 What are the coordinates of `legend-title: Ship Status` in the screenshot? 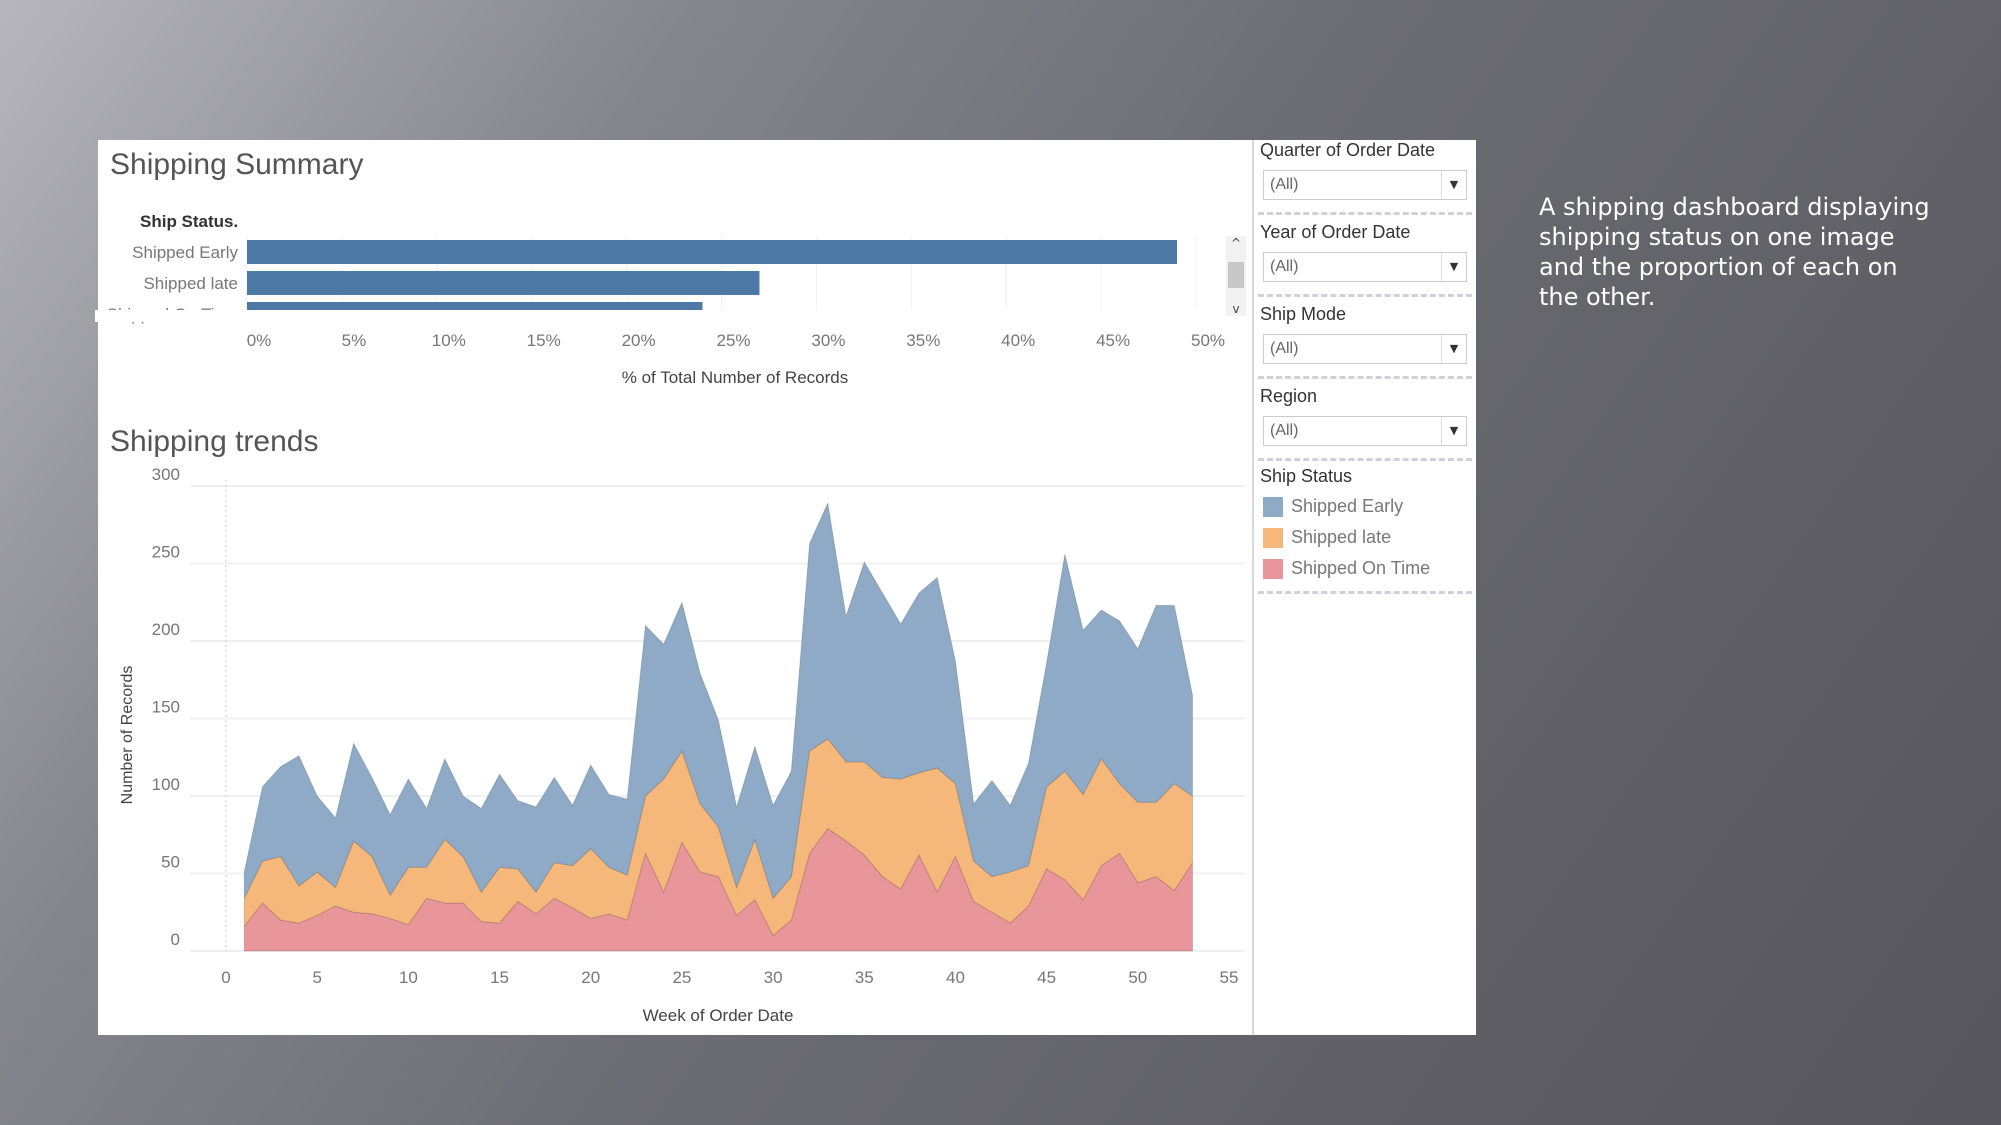 It's located at (1306, 476).